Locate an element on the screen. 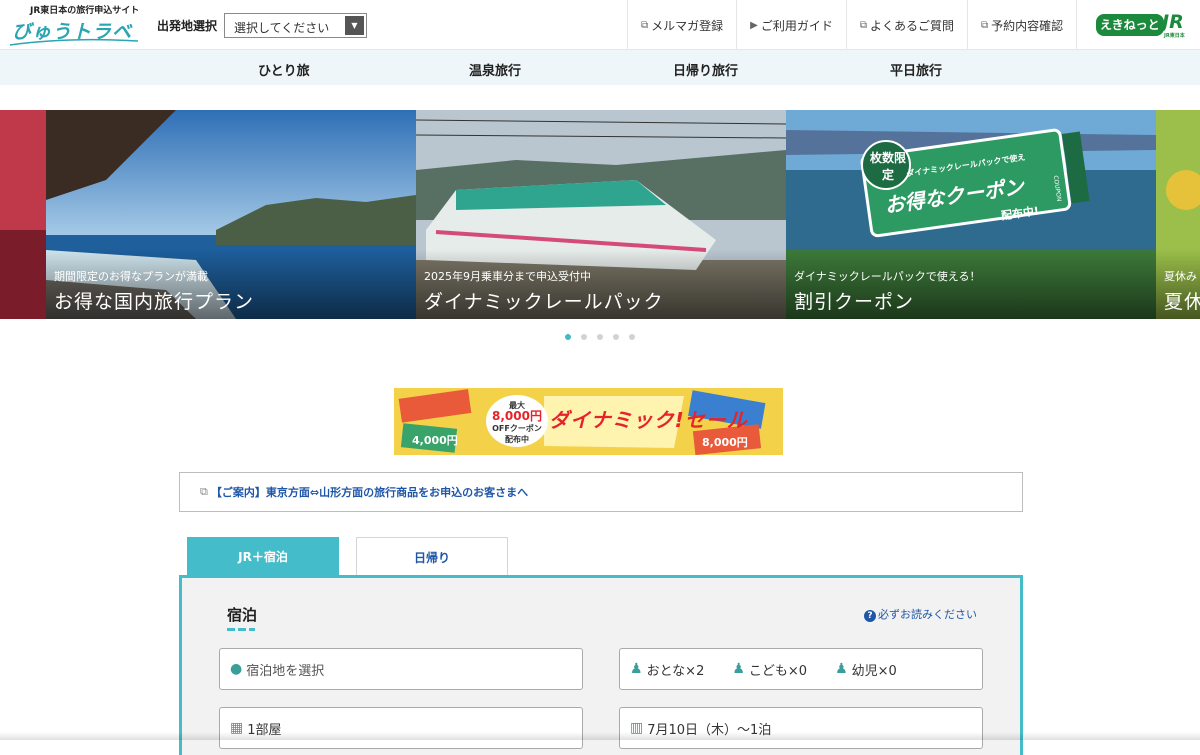 This screenshot has height=755, width=1200. destination-field: ● 宿泊地を選択 is located at coordinates (401, 669).